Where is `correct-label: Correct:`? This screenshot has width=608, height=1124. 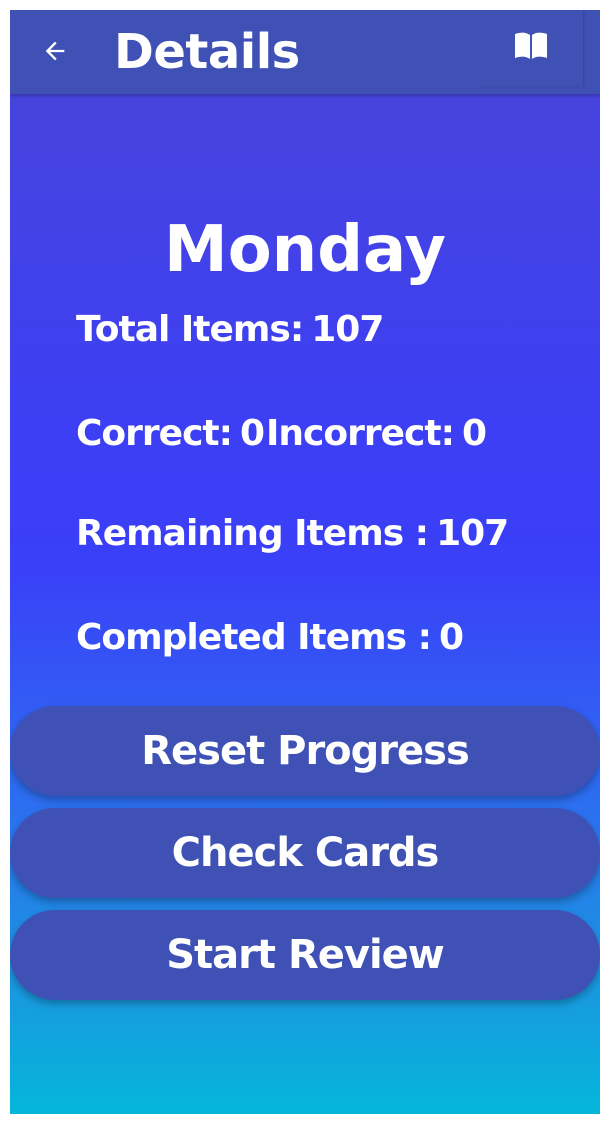
correct-label: Correct: is located at coordinates (154, 433).